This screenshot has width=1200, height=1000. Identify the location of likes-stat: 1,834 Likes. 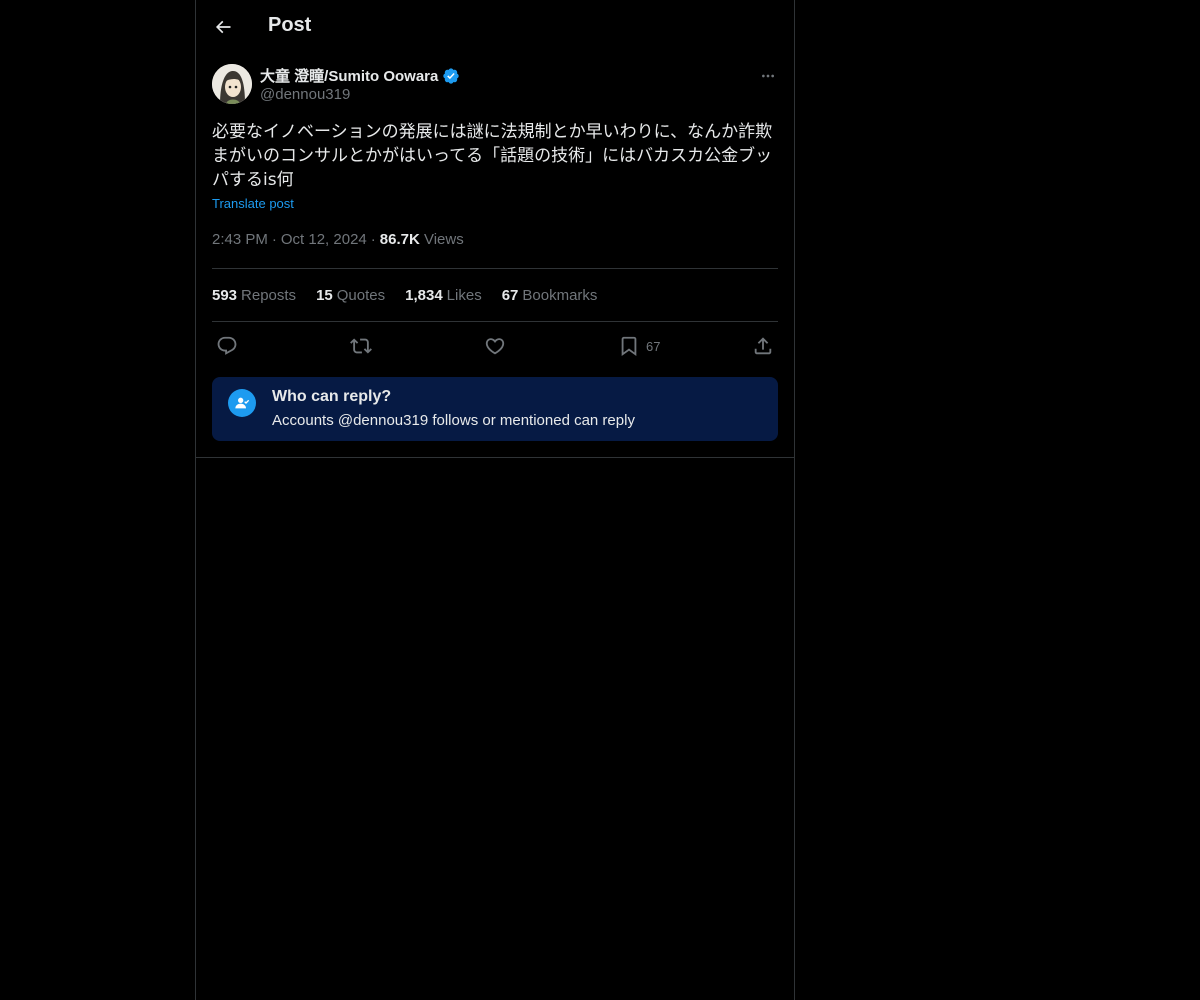
(443, 295).